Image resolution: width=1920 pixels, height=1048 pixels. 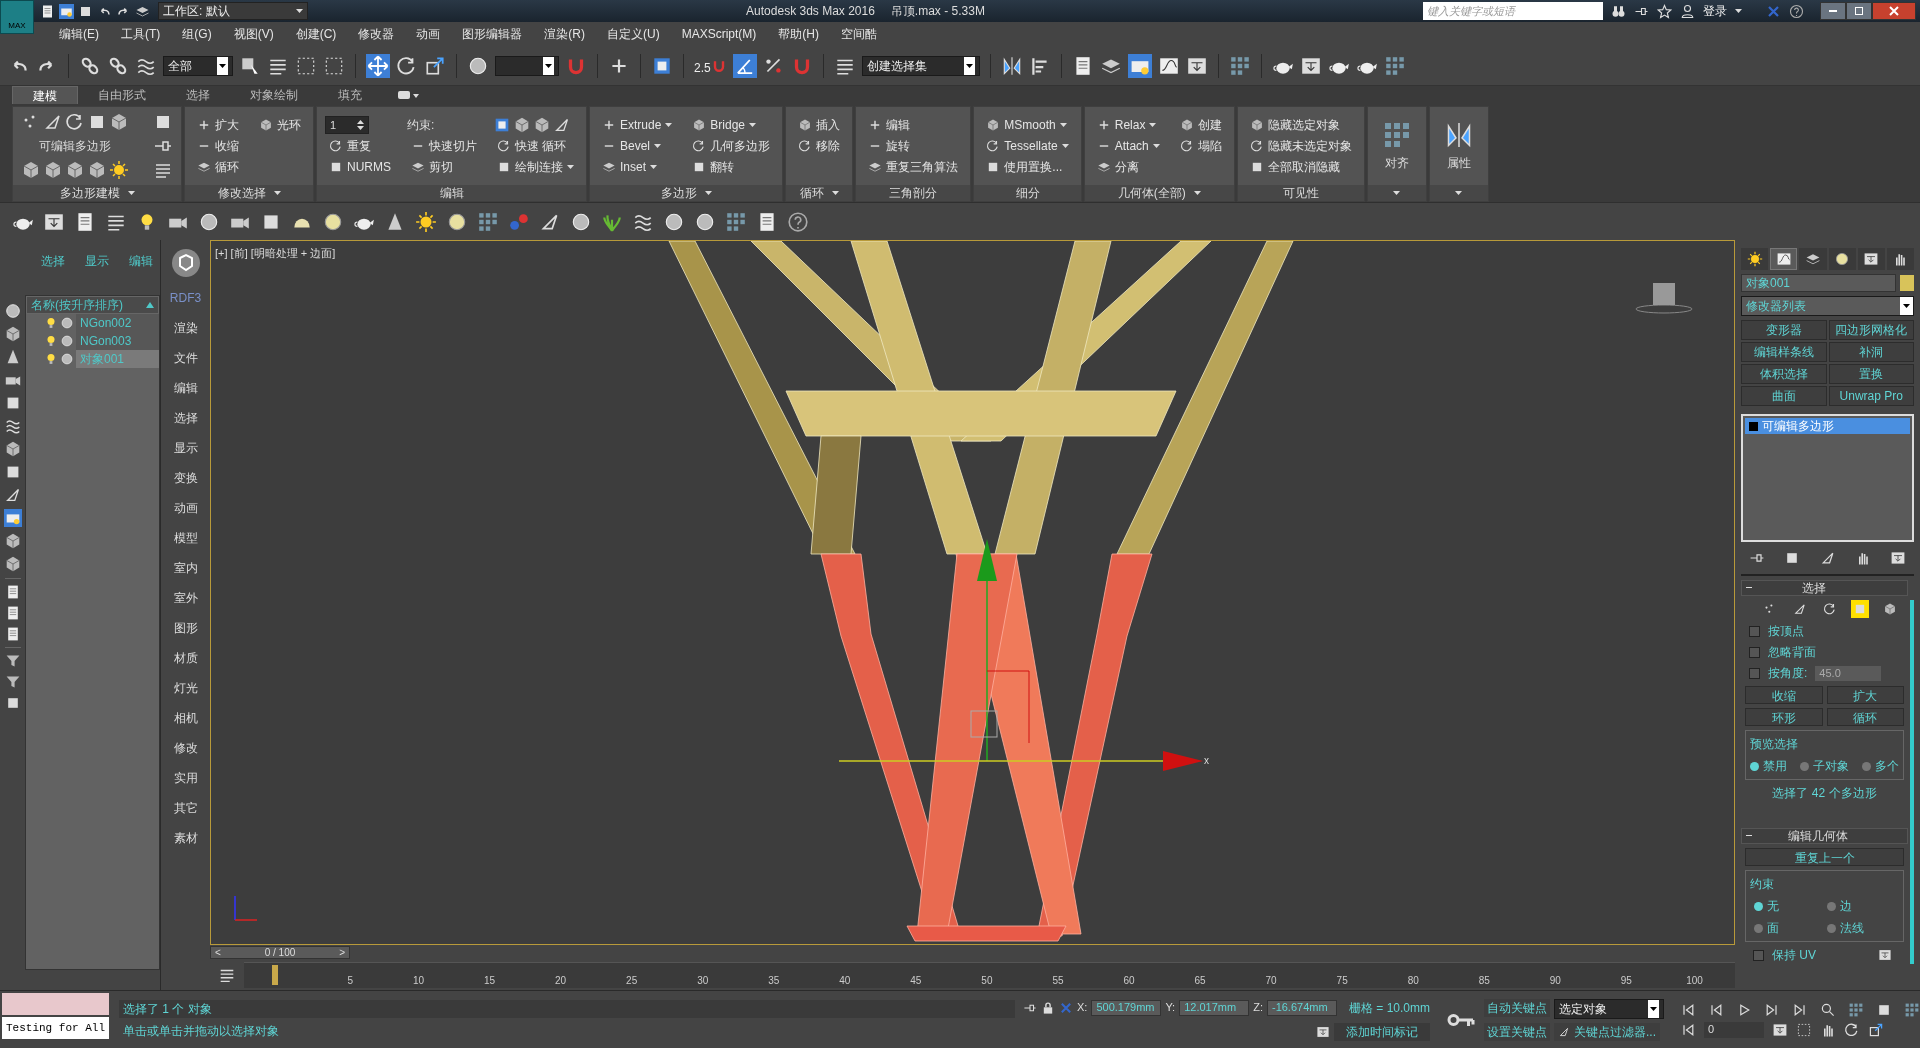 I want to click on rectangle-icon, so click(x=1804, y=1029).